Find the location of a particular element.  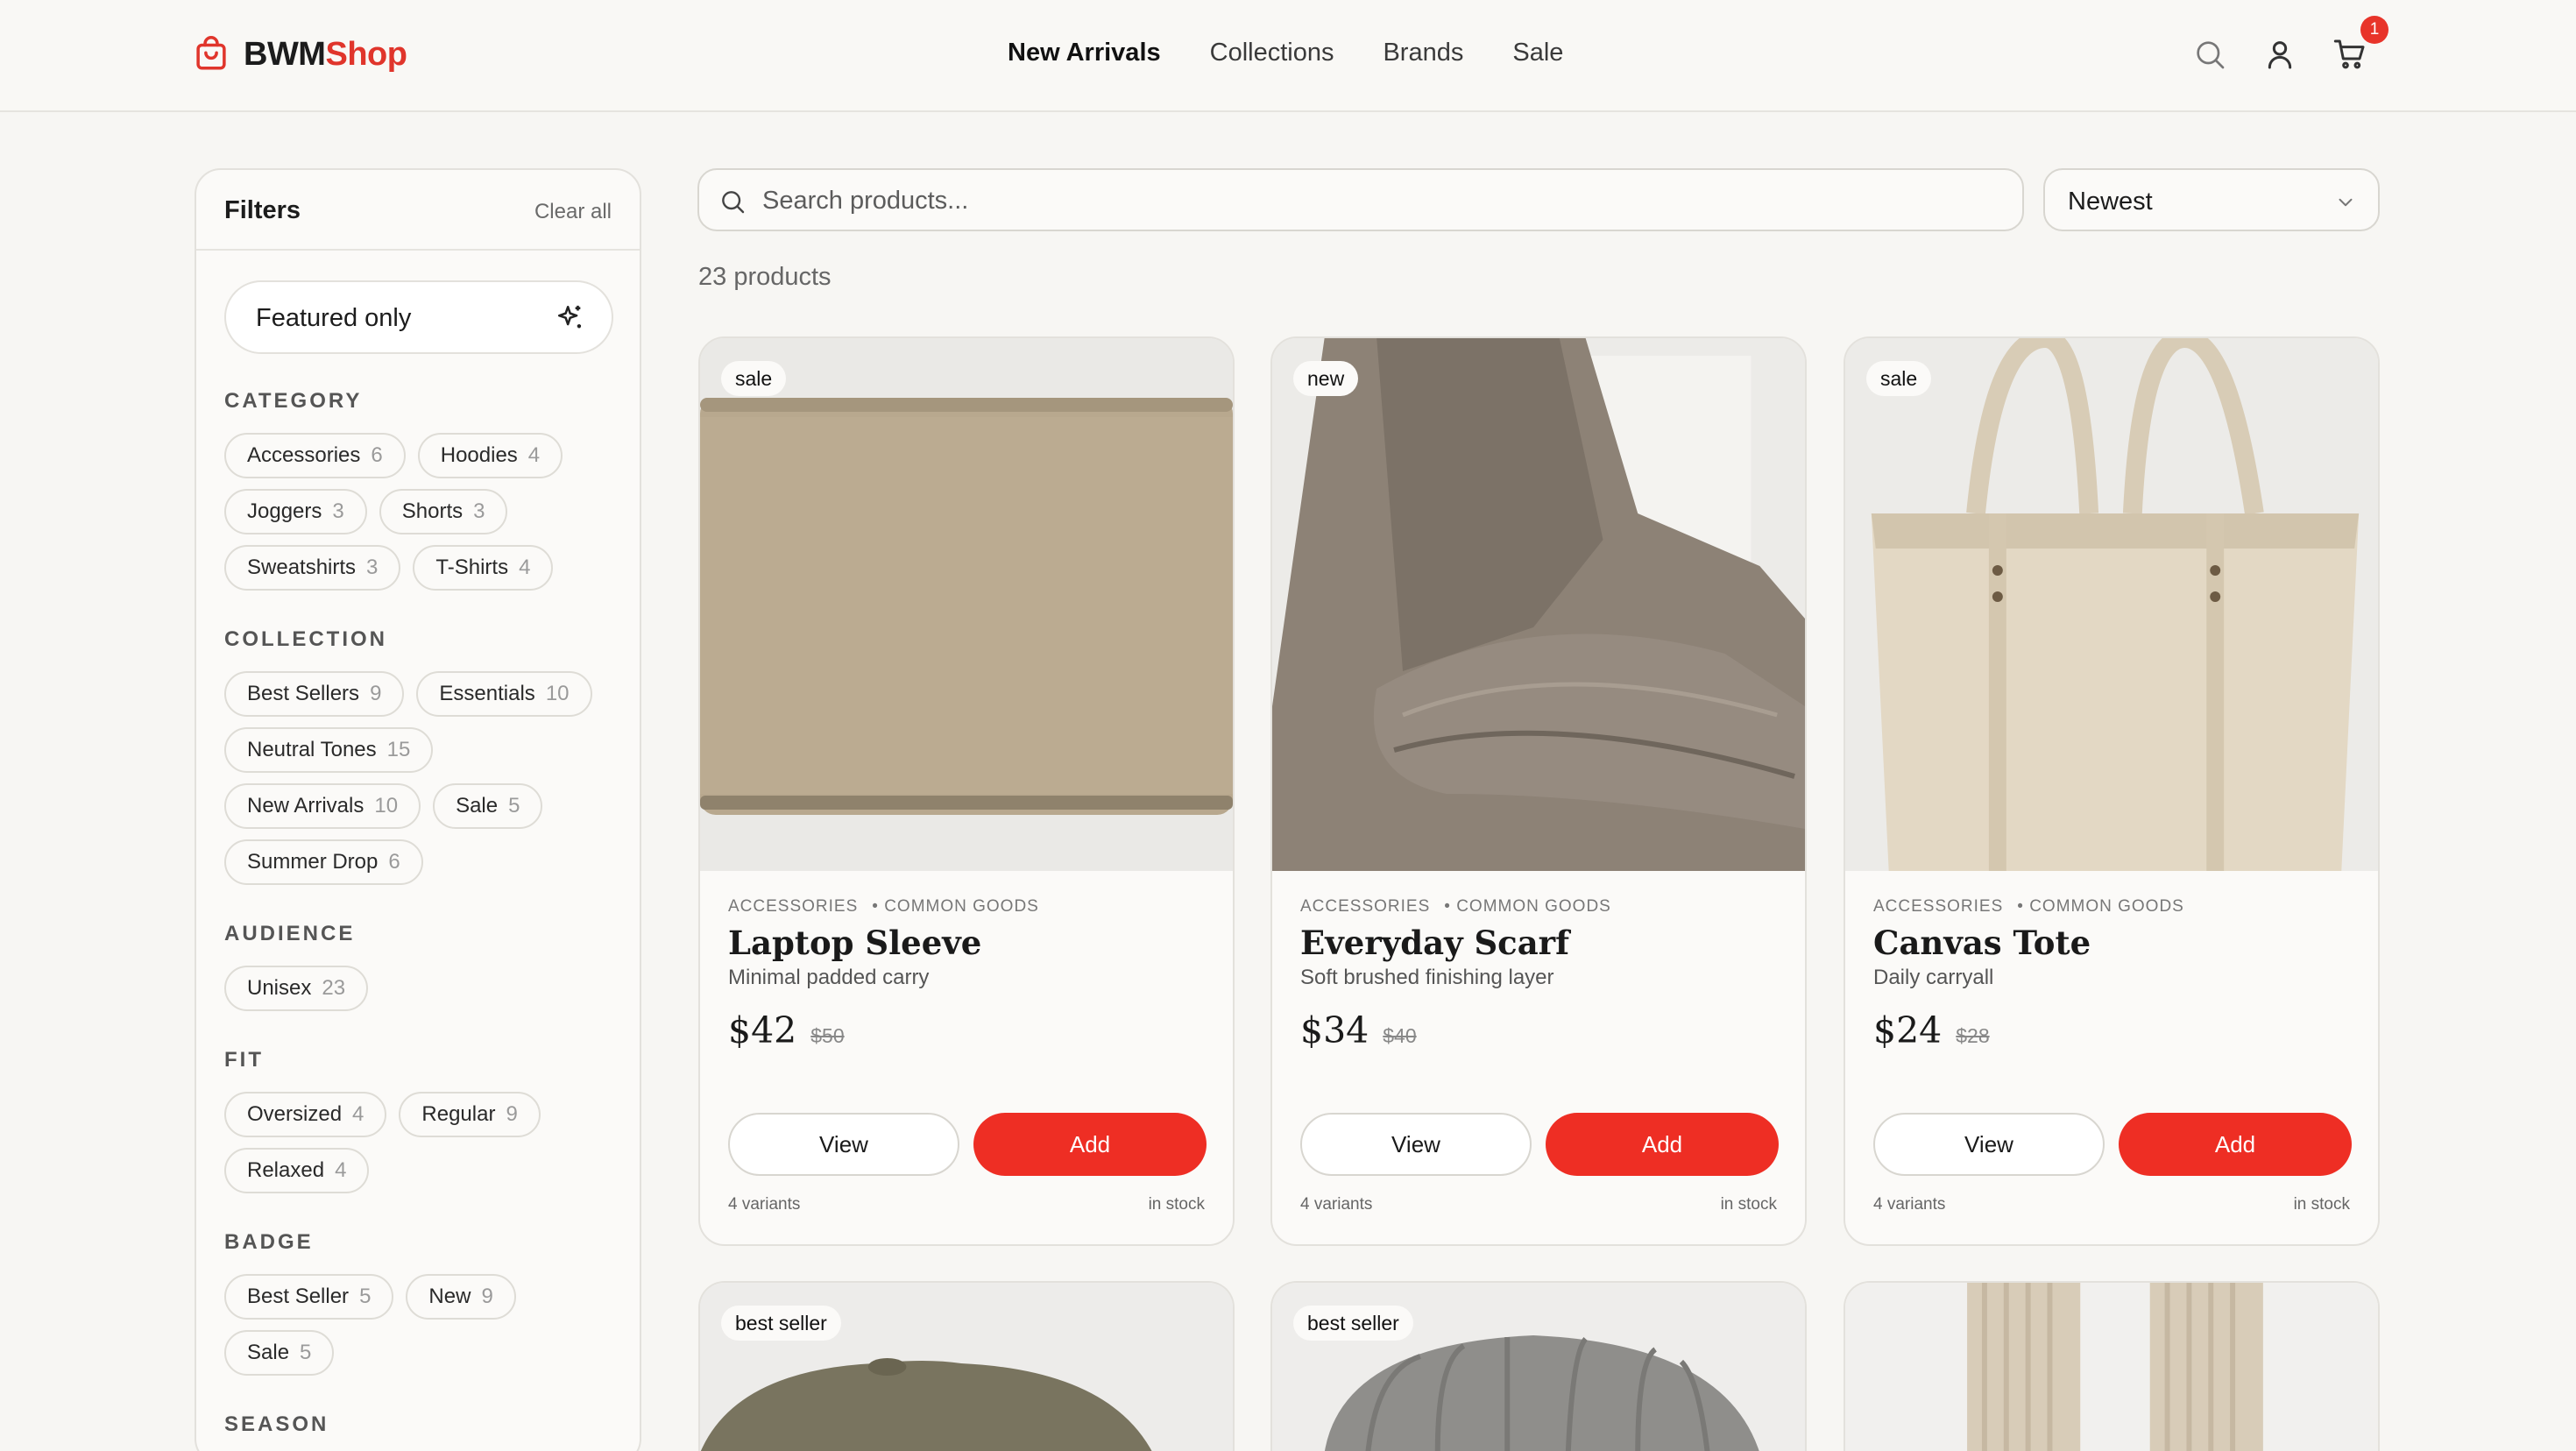

account-button is located at coordinates (2279, 54).